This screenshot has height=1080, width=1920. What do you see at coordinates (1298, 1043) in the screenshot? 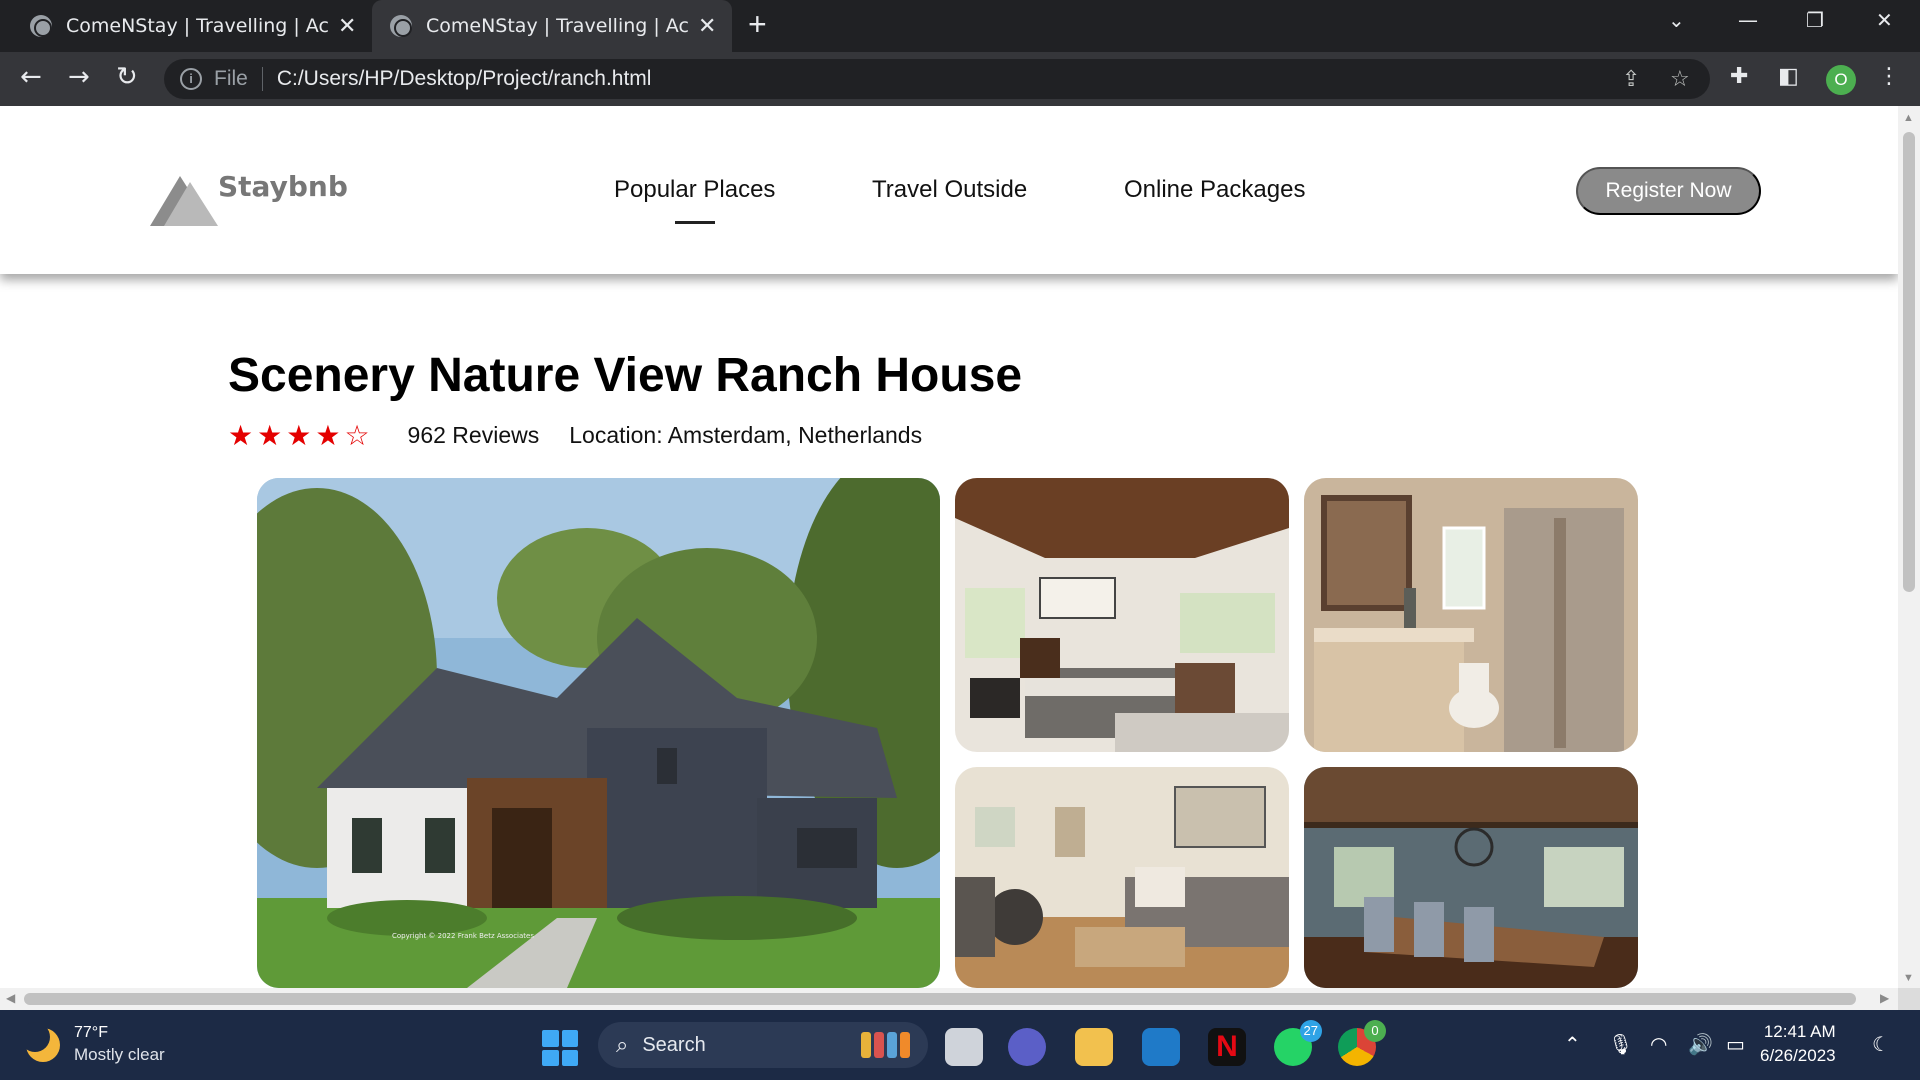
I see `whatsapp-icon: 27` at bounding box center [1298, 1043].